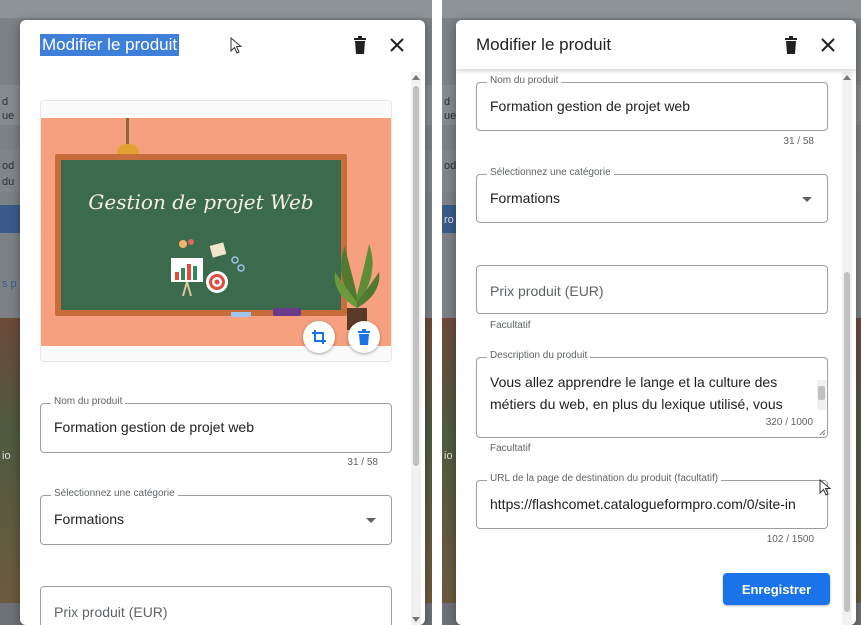 The height and width of the screenshot is (625, 861). Describe the element at coordinates (357, 287) in the screenshot. I see `plant-icon` at that location.